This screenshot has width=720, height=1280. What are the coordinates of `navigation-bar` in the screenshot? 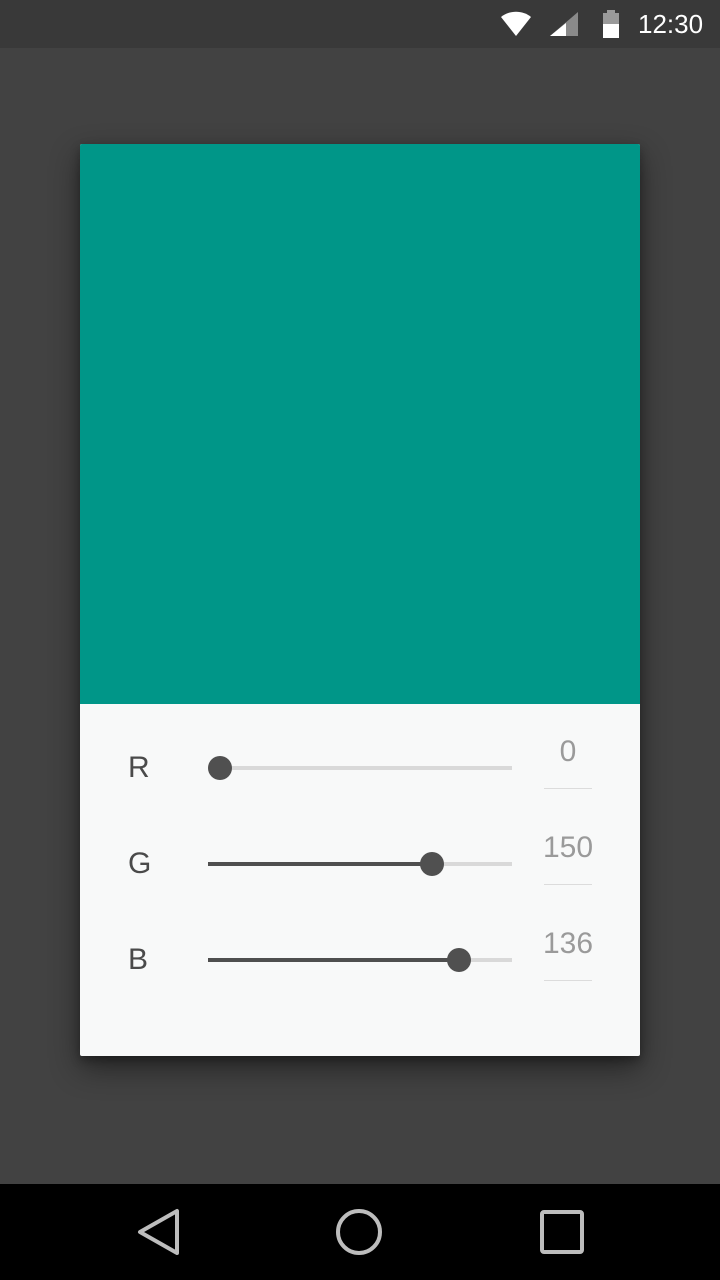 It's located at (360, 1232).